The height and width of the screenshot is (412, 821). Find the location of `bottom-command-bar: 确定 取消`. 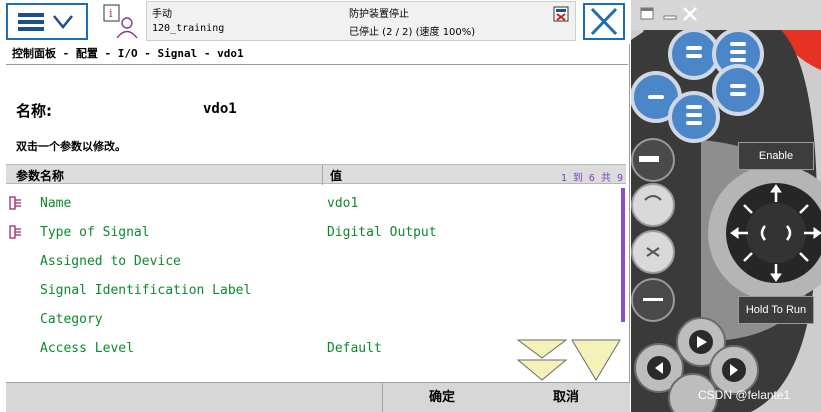

bottom-command-bar: 确定 取消 is located at coordinates (318, 397).